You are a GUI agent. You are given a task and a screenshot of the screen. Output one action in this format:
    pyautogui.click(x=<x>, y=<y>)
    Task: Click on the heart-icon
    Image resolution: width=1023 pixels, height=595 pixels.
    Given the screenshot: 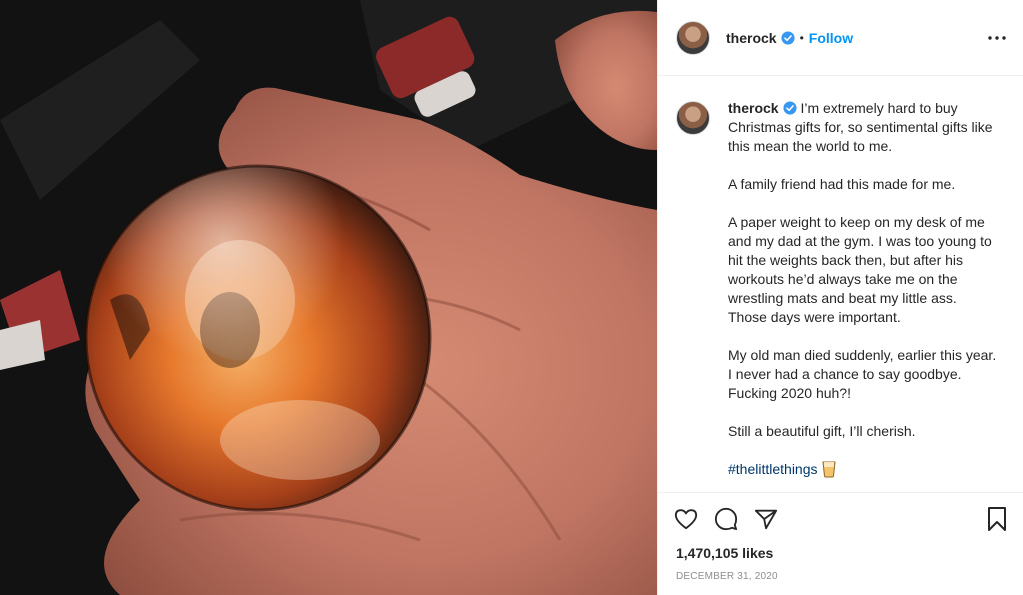 What is the action you would take?
    pyautogui.click(x=686, y=519)
    